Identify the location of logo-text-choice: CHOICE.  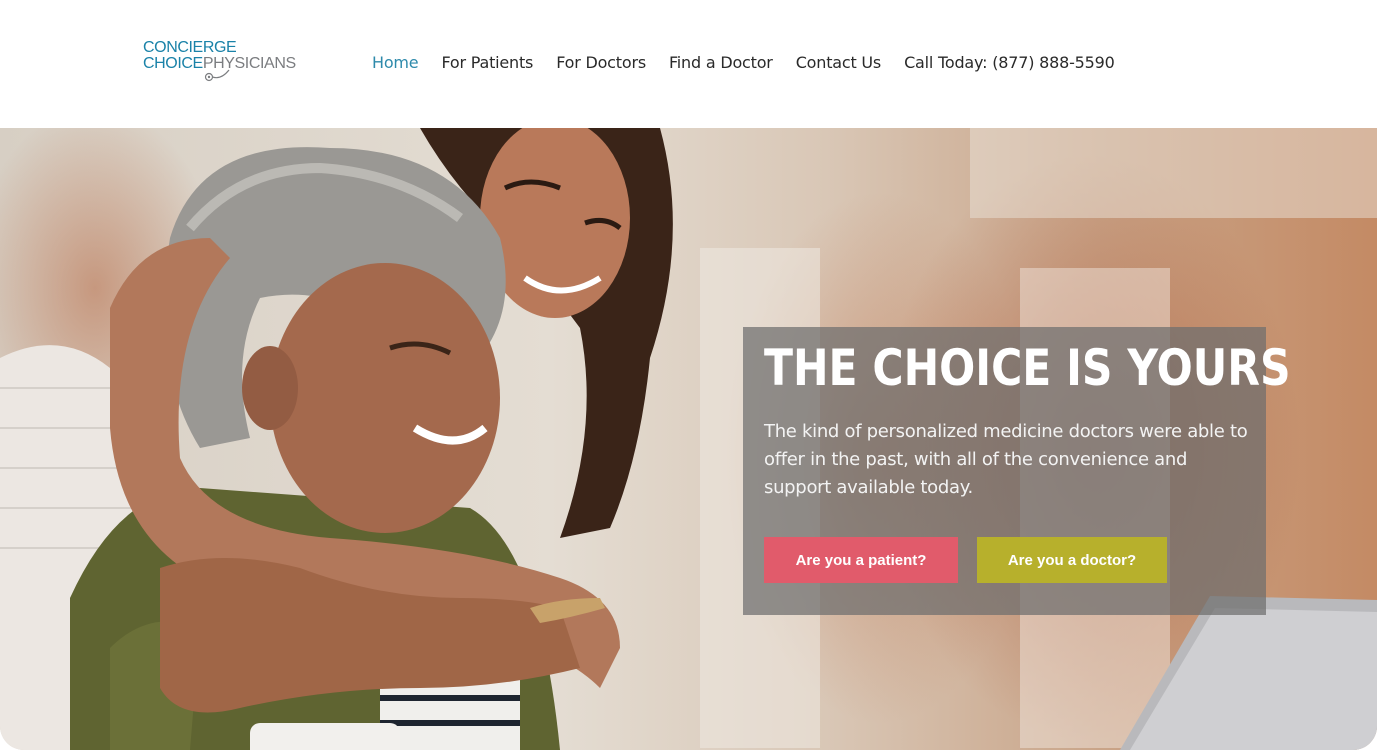
(173, 63).